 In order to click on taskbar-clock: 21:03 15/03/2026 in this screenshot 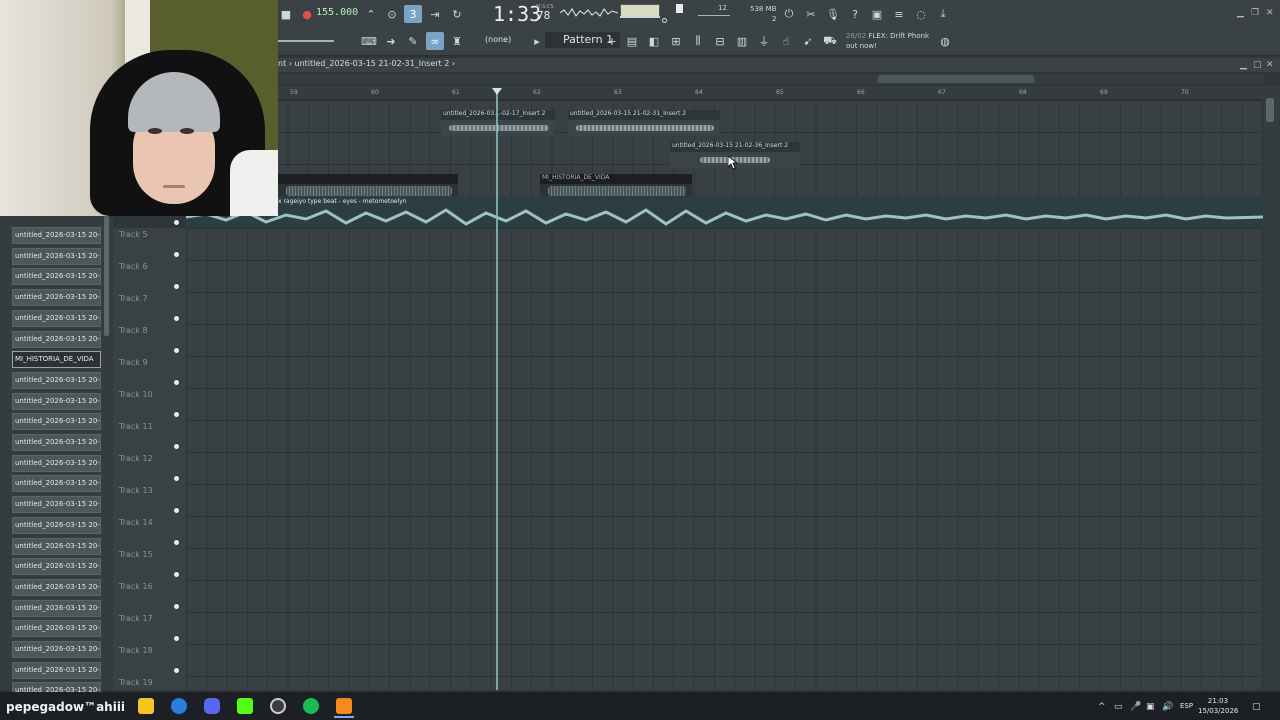, I will do `click(1218, 706)`.